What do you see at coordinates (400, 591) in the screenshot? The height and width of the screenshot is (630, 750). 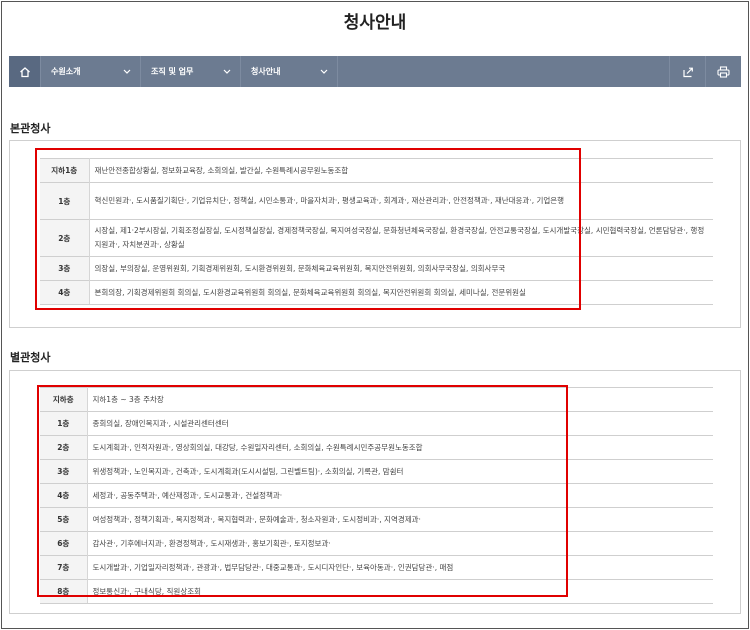 I see `floor-rooms: 정보통신과·, 구내식당, 직원상조회` at bounding box center [400, 591].